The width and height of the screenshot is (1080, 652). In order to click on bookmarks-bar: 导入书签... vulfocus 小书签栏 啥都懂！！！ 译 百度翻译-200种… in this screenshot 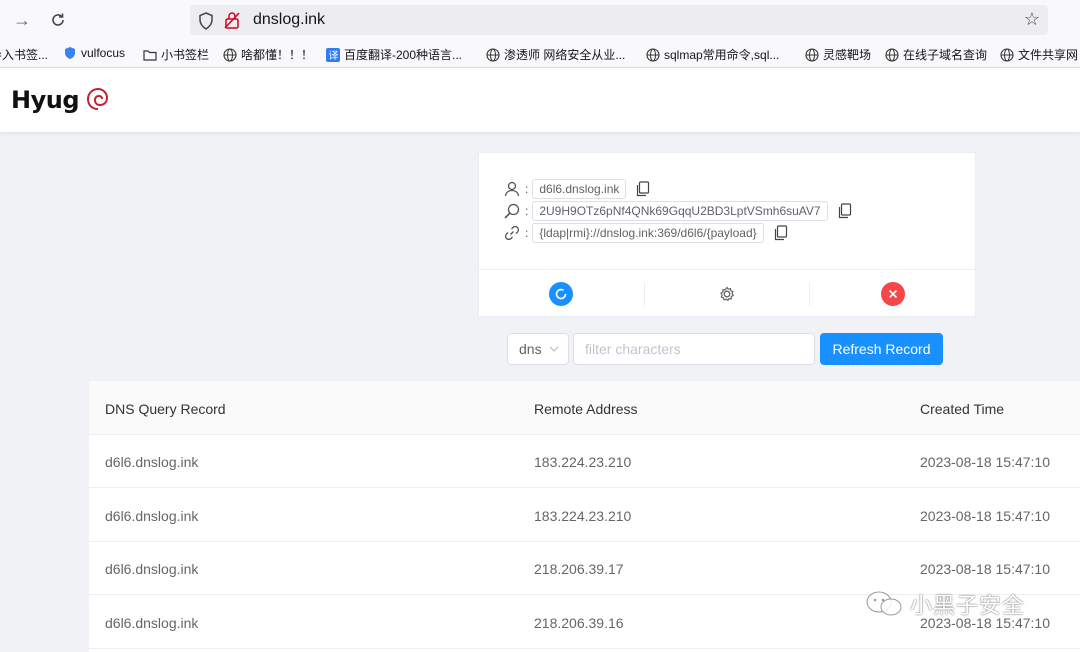, I will do `click(540, 54)`.